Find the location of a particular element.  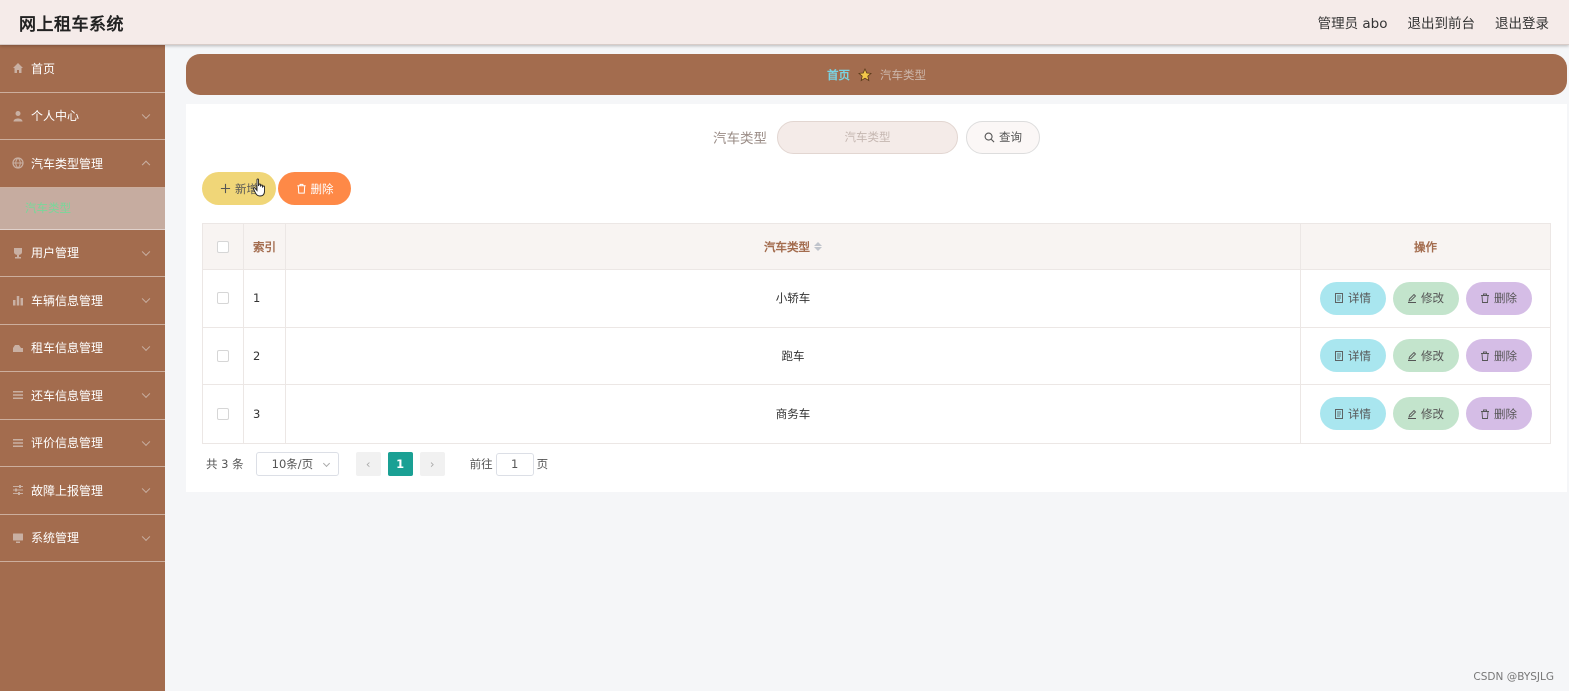

pagination: 共 3 条 10条/页 ‹ 1 › 前往 页 is located at coordinates (377, 464).